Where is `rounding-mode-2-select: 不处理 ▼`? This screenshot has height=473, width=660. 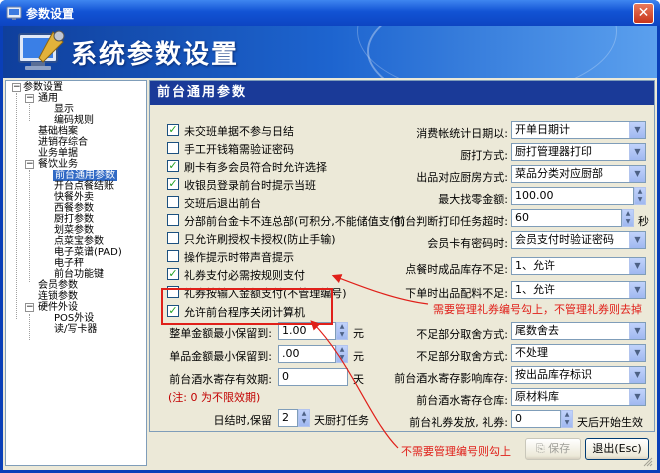
rounding-mode-2-select: 不处理 ▼ is located at coordinates (578, 353).